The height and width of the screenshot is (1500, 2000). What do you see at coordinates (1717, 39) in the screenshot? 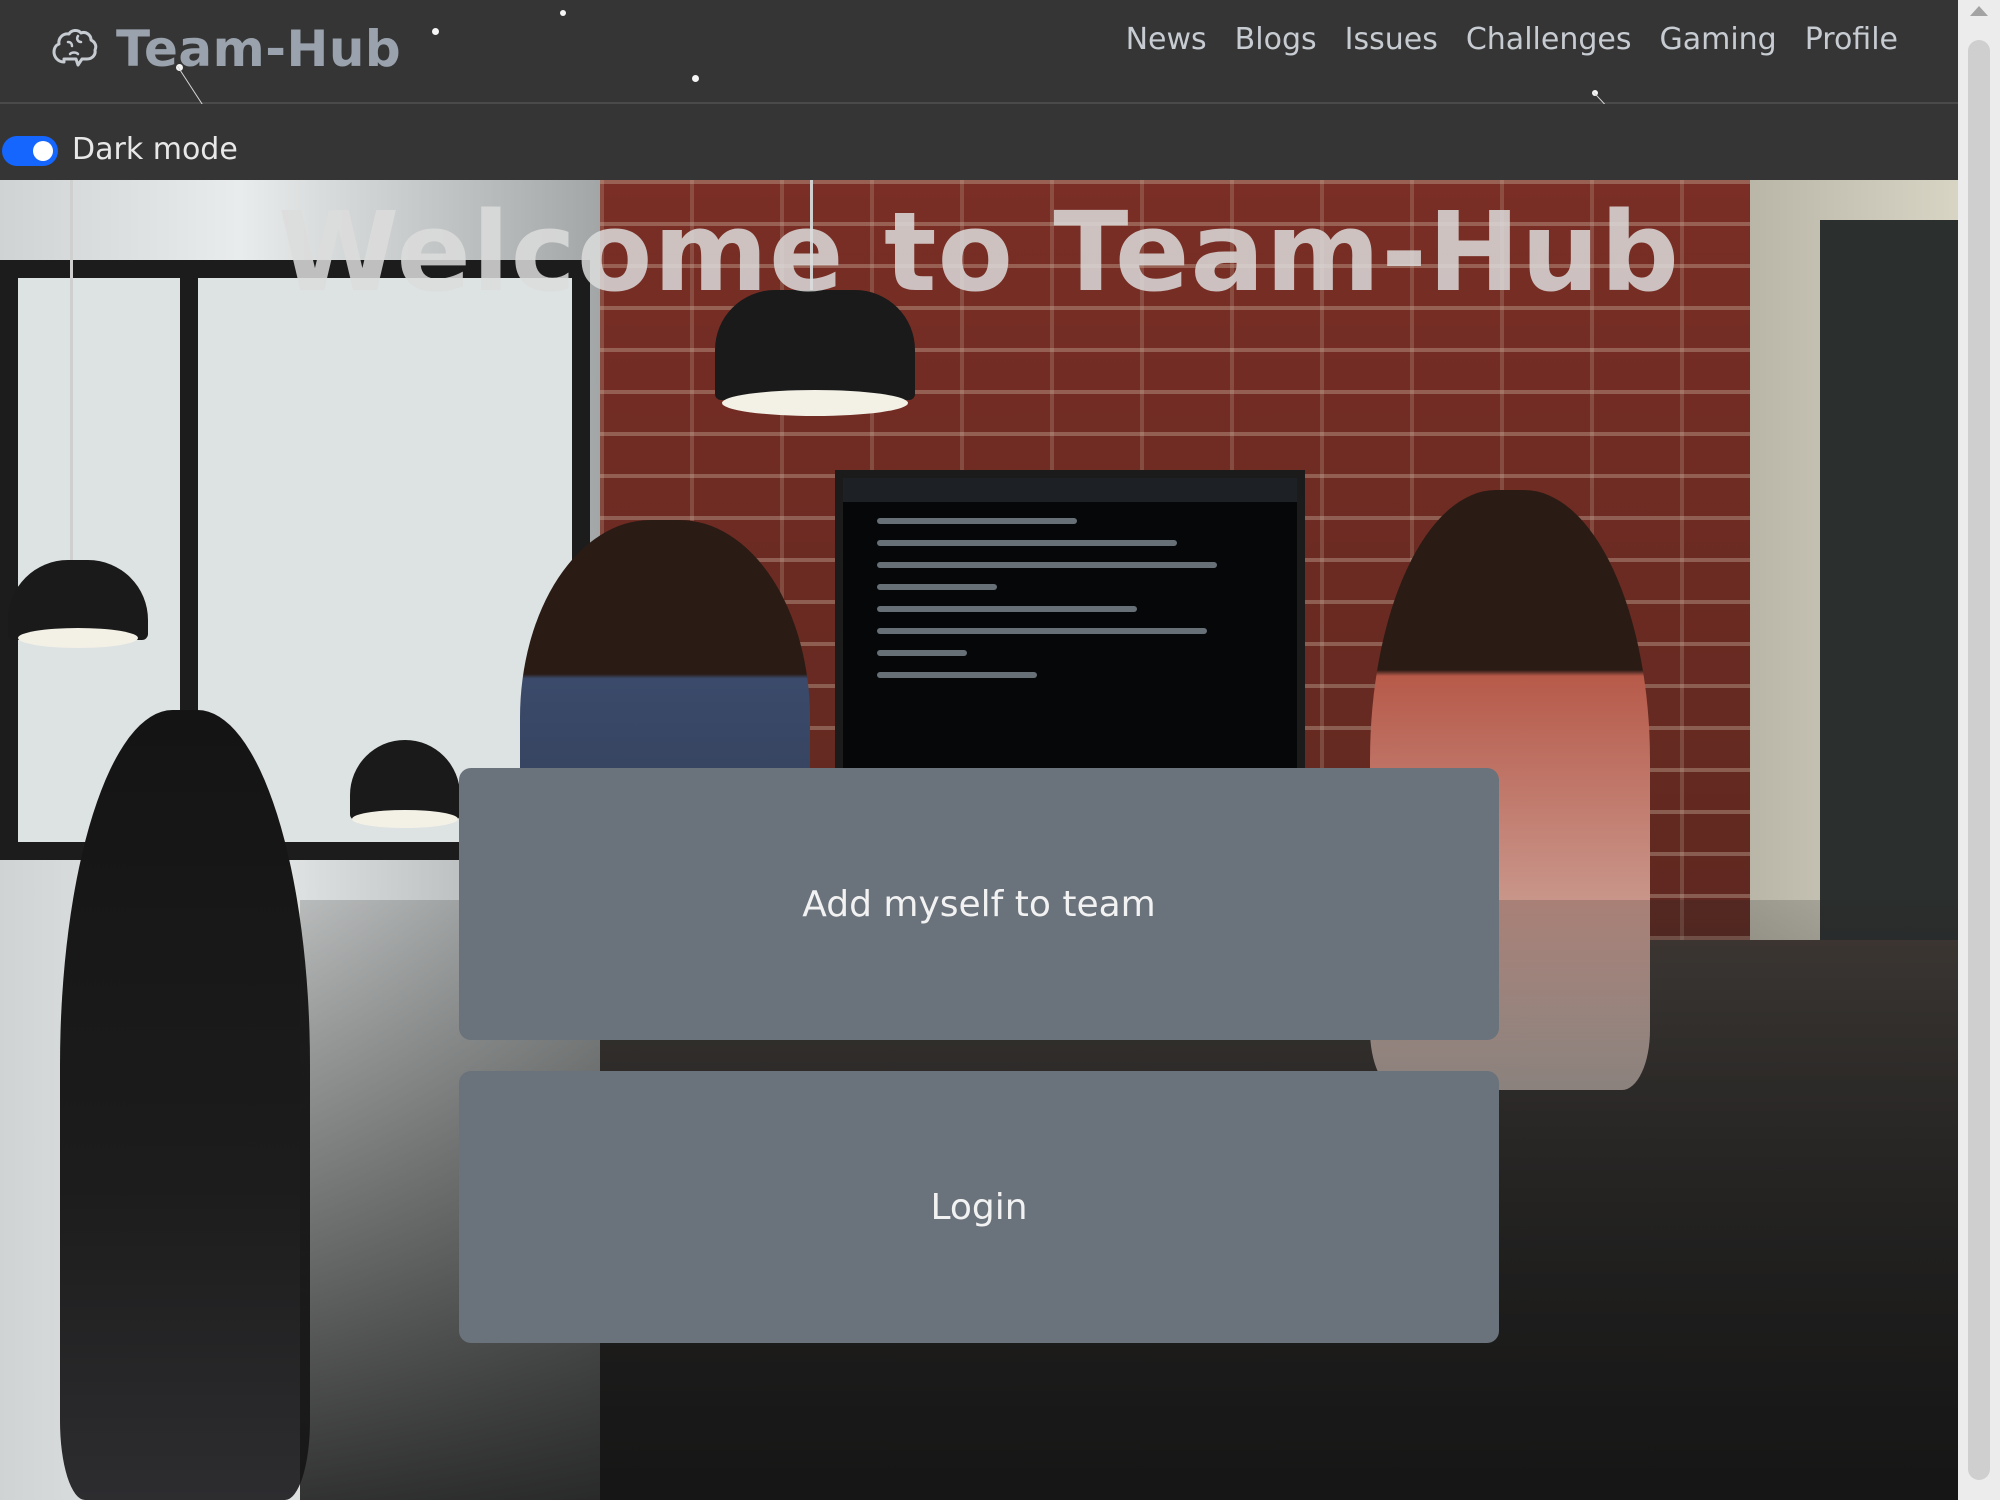
I see `nav-gaming: Gaming` at bounding box center [1717, 39].